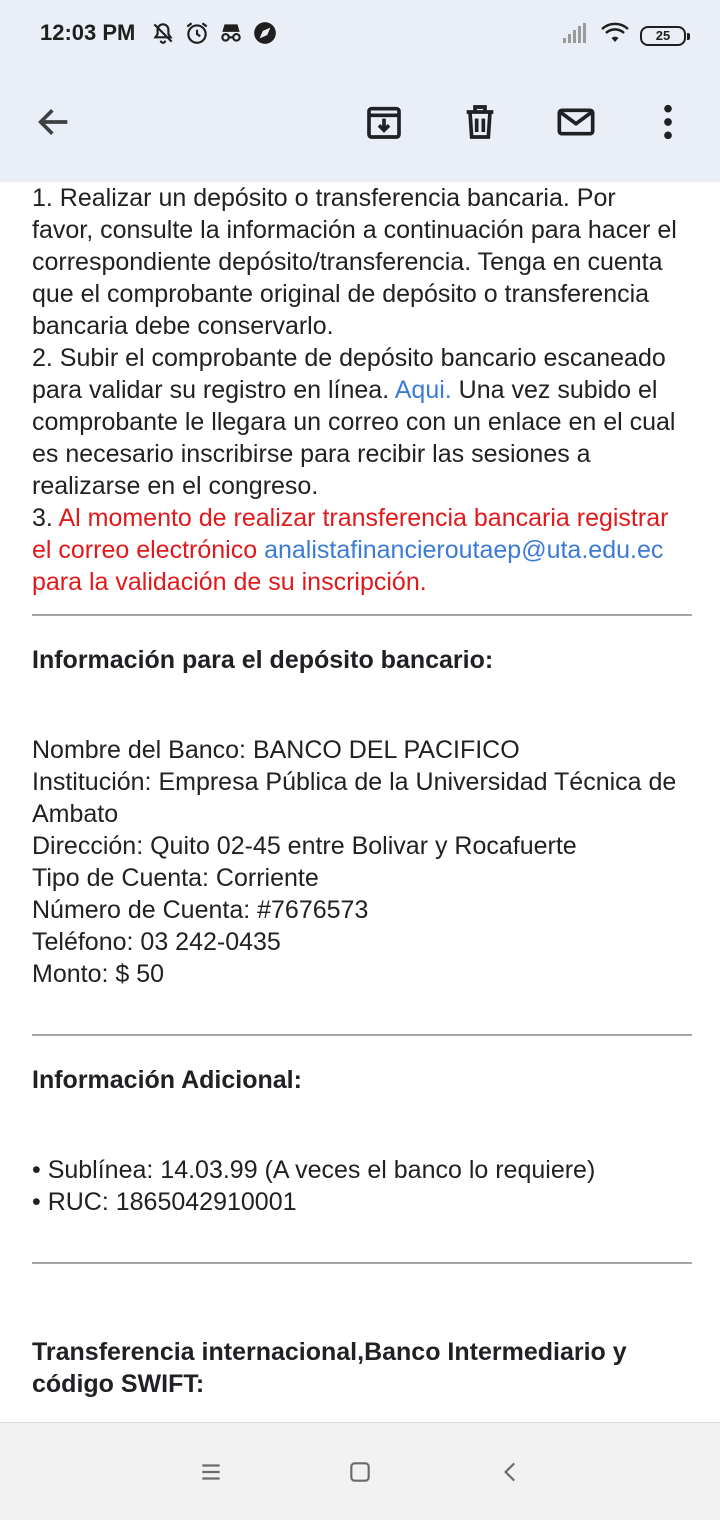 The image size is (720, 1520). Describe the element at coordinates (265, 35) in the screenshot. I see `compass-icon` at that location.